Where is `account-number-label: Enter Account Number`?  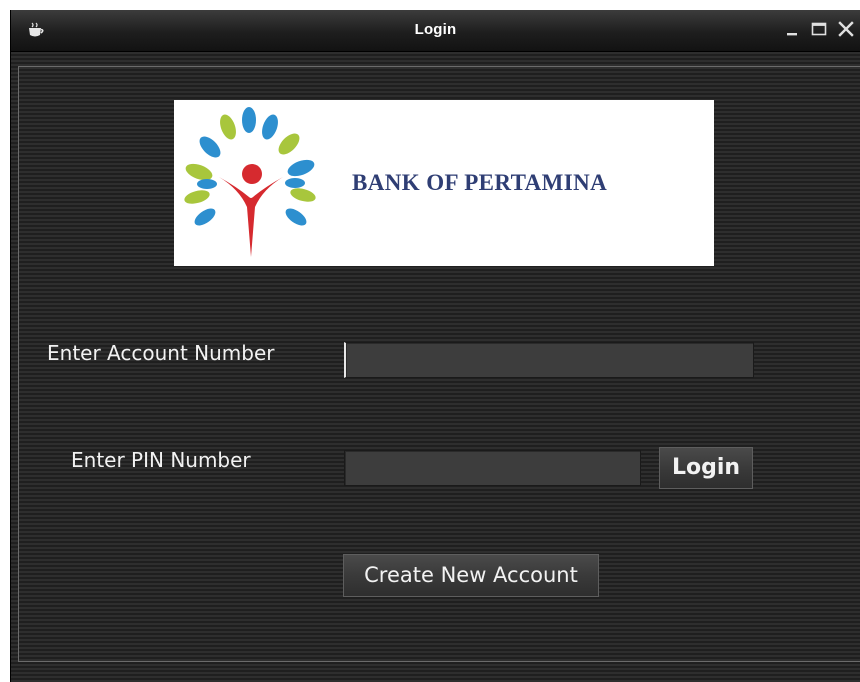
account-number-label: Enter Account Number is located at coordinates (161, 353).